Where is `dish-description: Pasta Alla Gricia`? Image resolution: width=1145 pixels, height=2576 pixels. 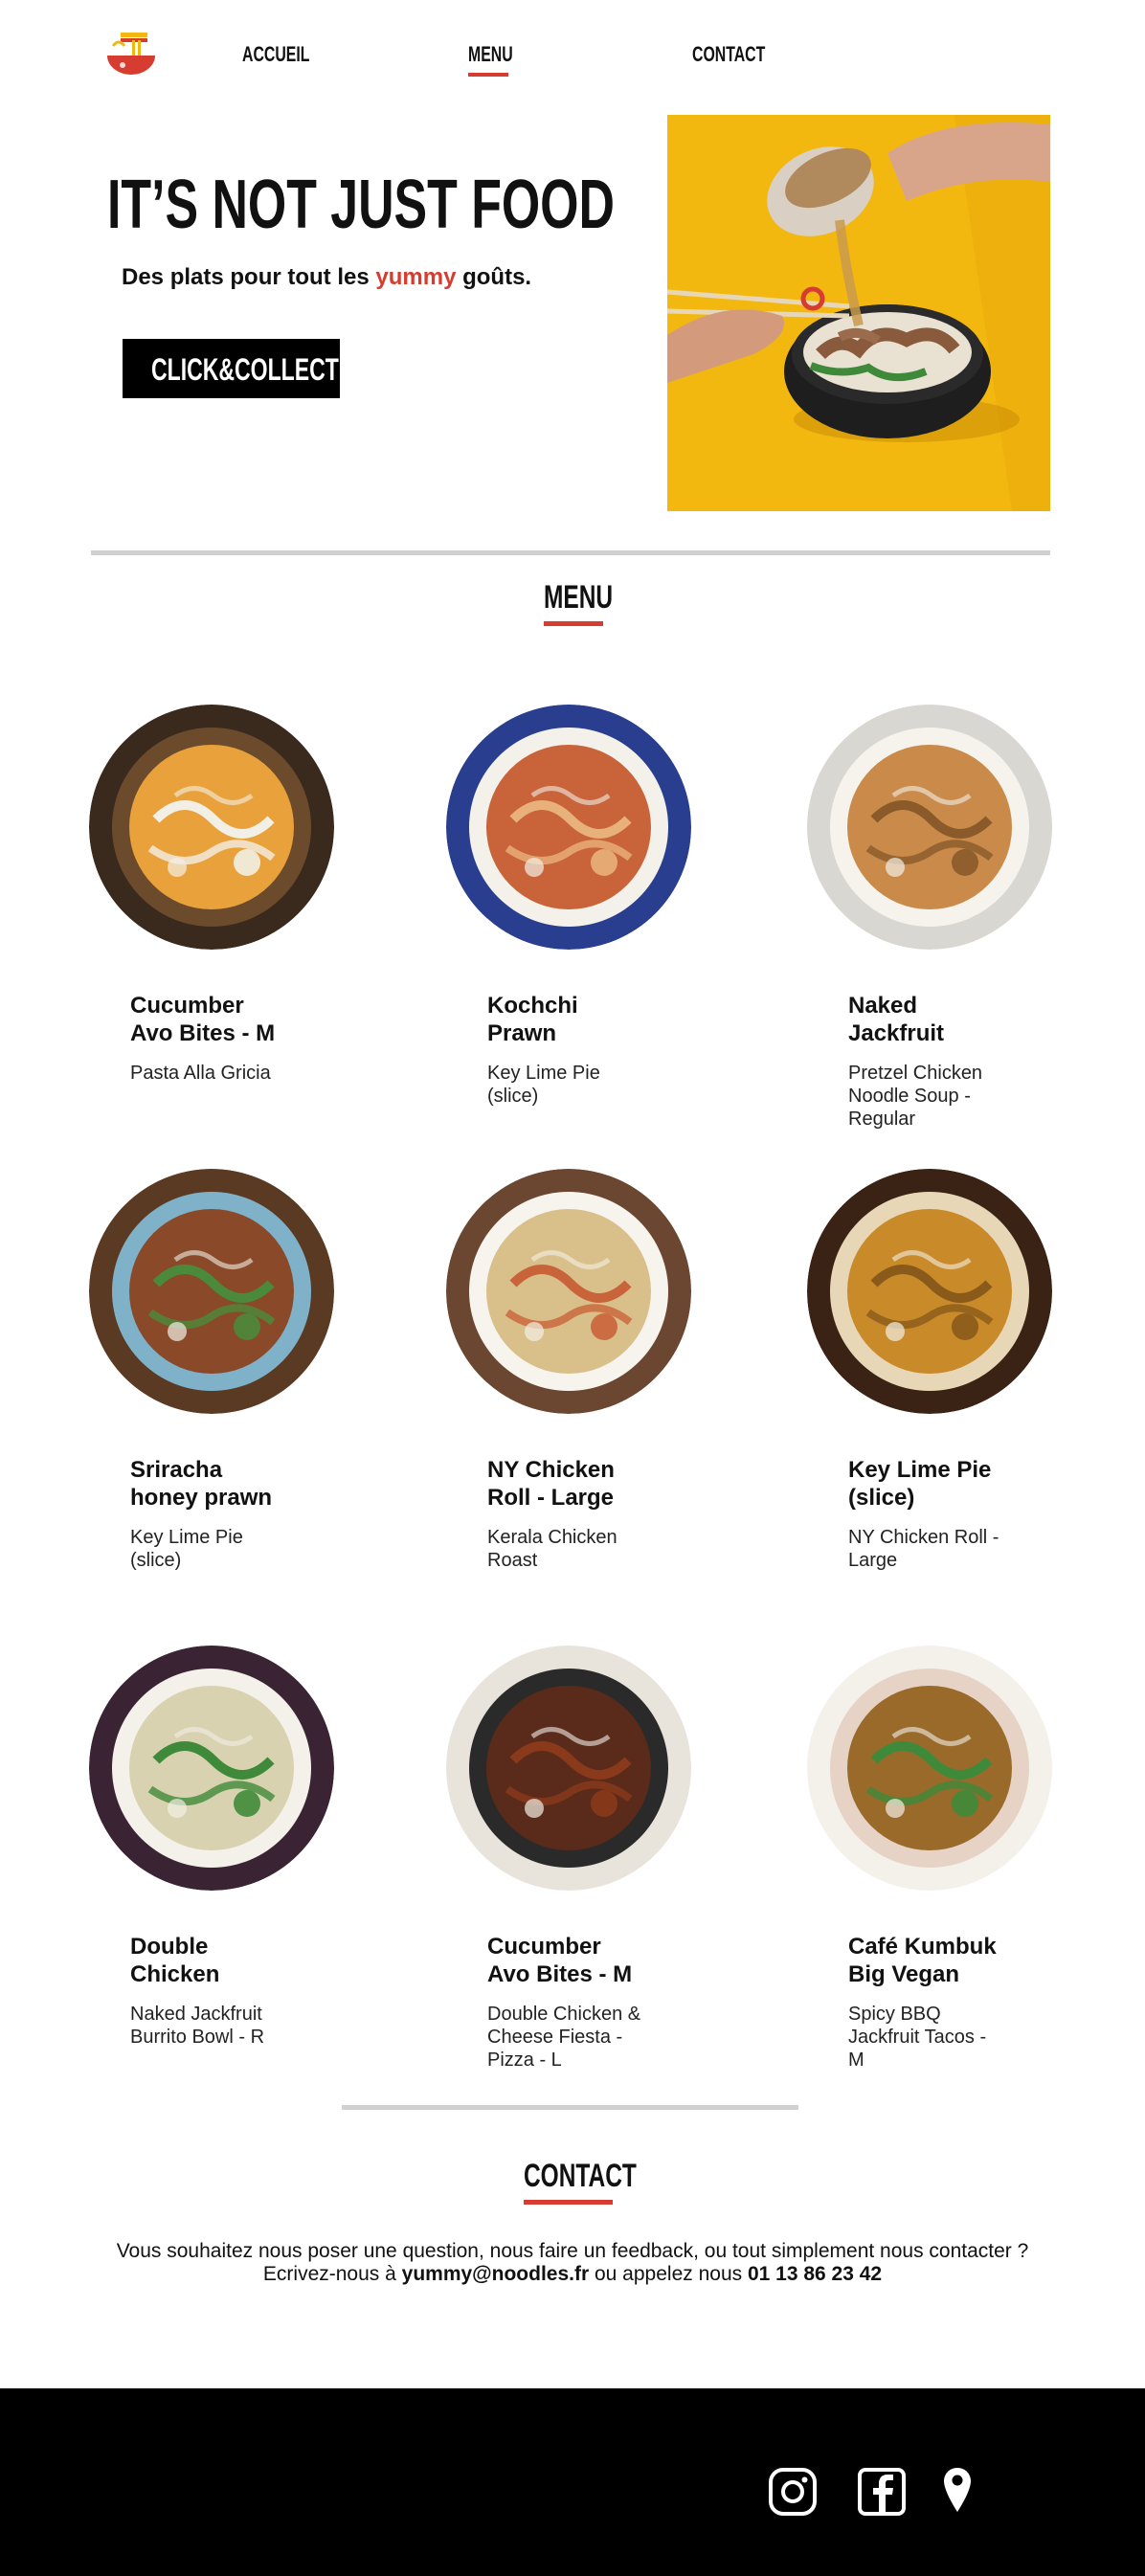
dish-description: Pasta Alla Gricia is located at coordinates (200, 1073).